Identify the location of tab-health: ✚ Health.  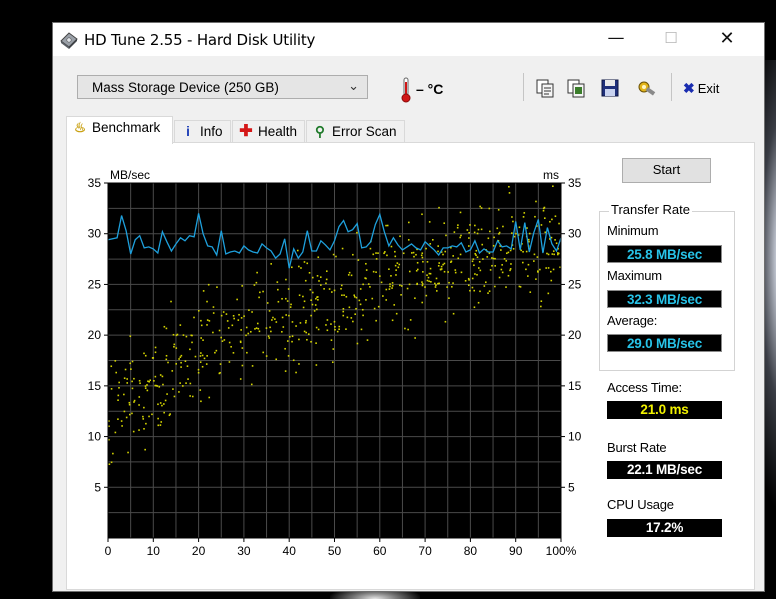
(268, 131).